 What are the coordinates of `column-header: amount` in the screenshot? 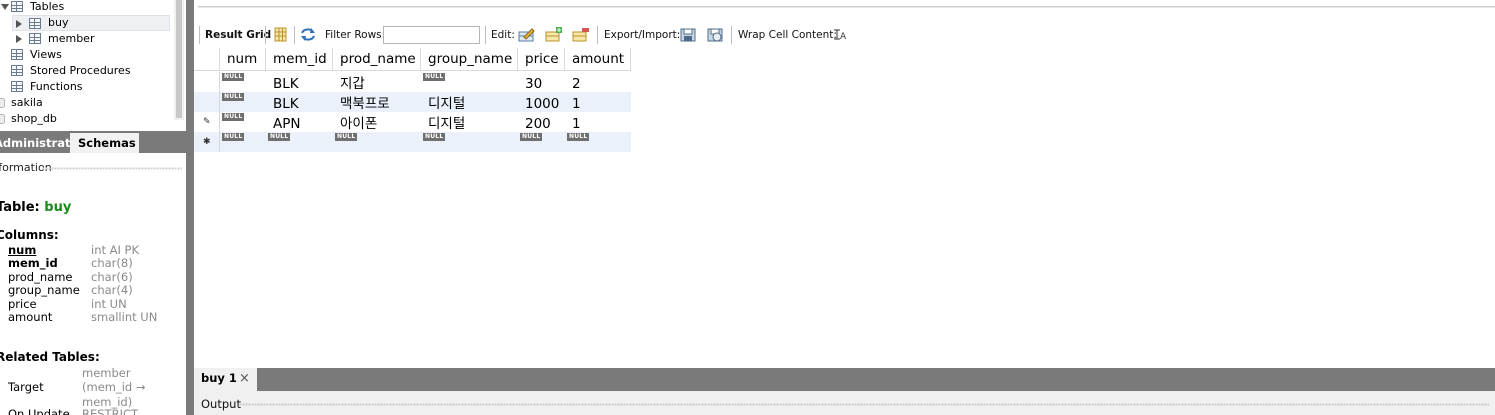 It's located at (598, 59).